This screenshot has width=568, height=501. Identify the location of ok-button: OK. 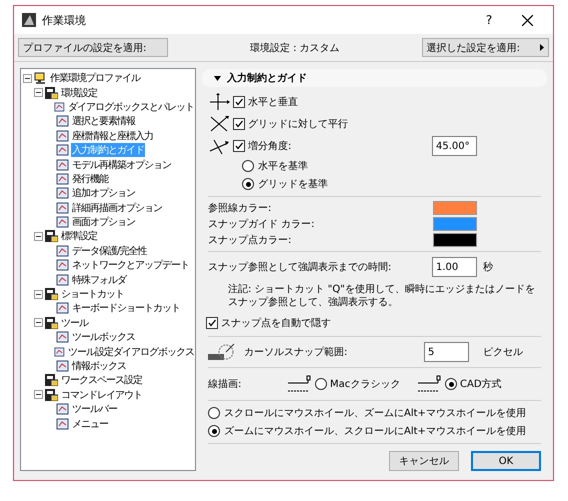
(506, 461).